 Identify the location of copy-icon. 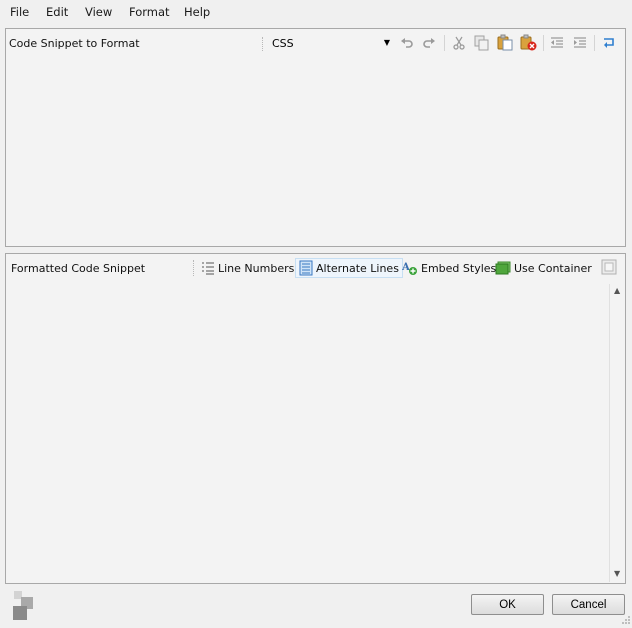
(482, 43).